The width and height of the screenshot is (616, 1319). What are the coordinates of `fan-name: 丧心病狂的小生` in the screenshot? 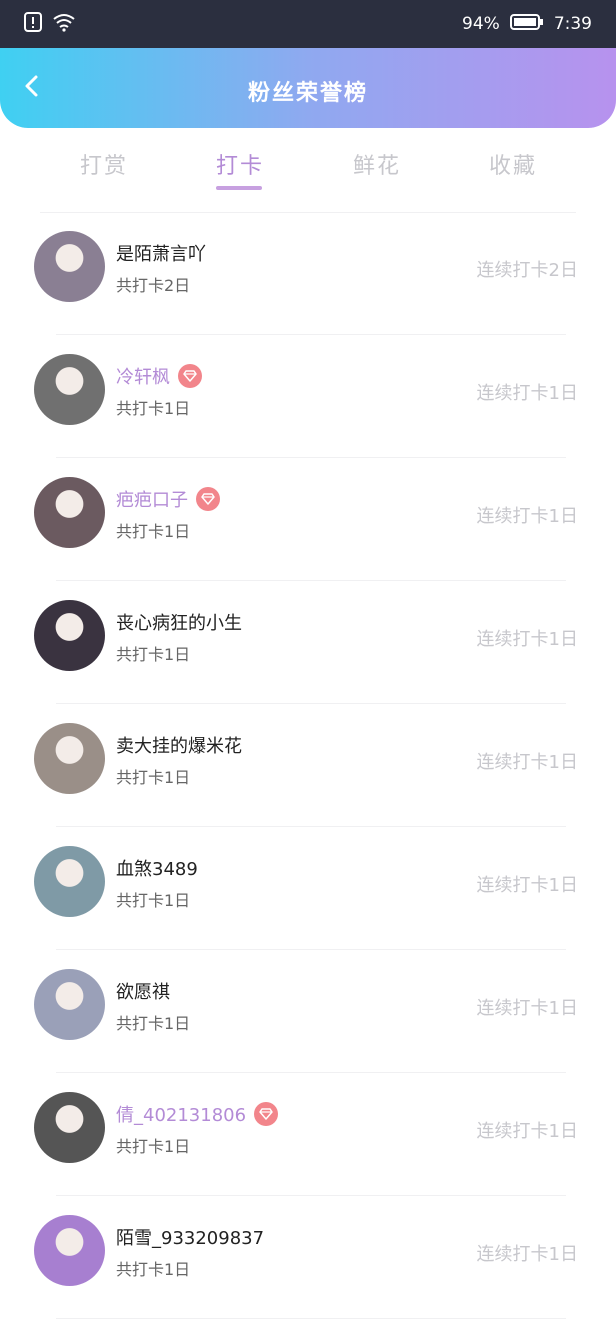 It's located at (179, 622).